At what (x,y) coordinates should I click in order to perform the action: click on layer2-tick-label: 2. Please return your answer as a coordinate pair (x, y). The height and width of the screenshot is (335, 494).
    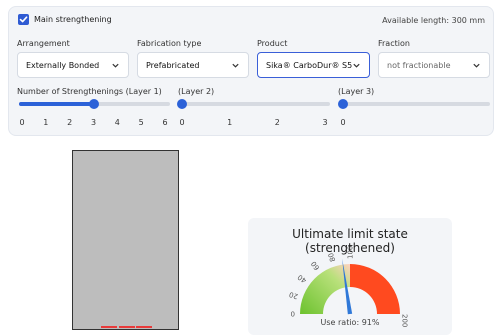
    Looking at the image, I should click on (277, 122).